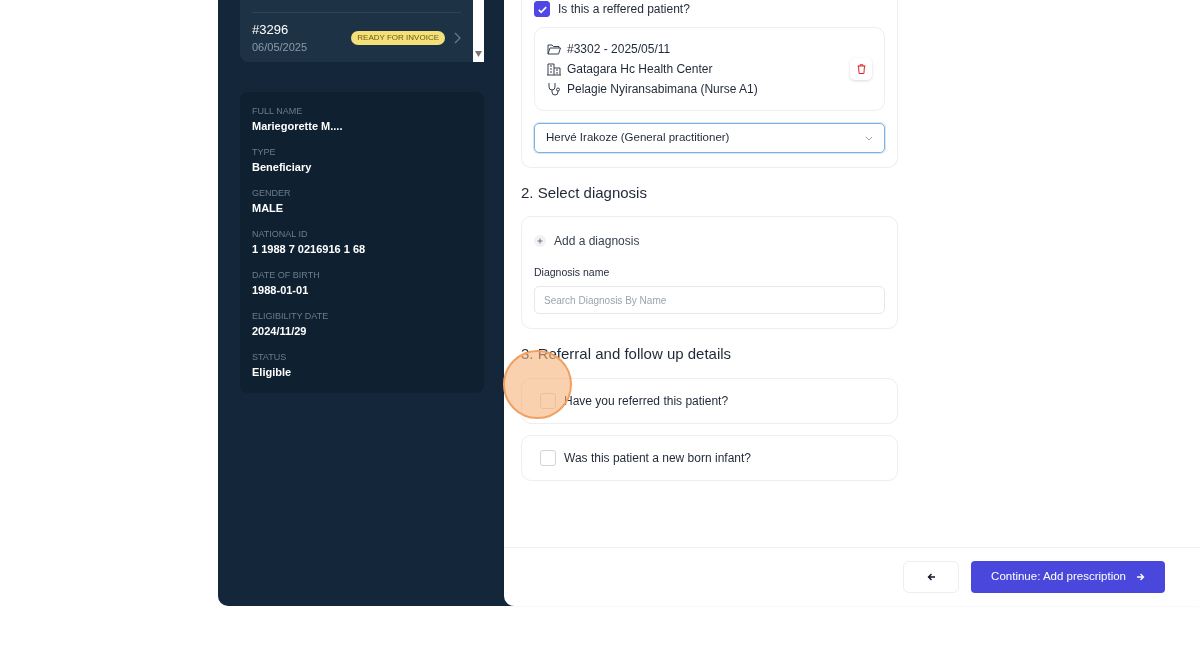 The width and height of the screenshot is (1200, 670). What do you see at coordinates (271, 29) in the screenshot?
I see `visit-number: #3296` at bounding box center [271, 29].